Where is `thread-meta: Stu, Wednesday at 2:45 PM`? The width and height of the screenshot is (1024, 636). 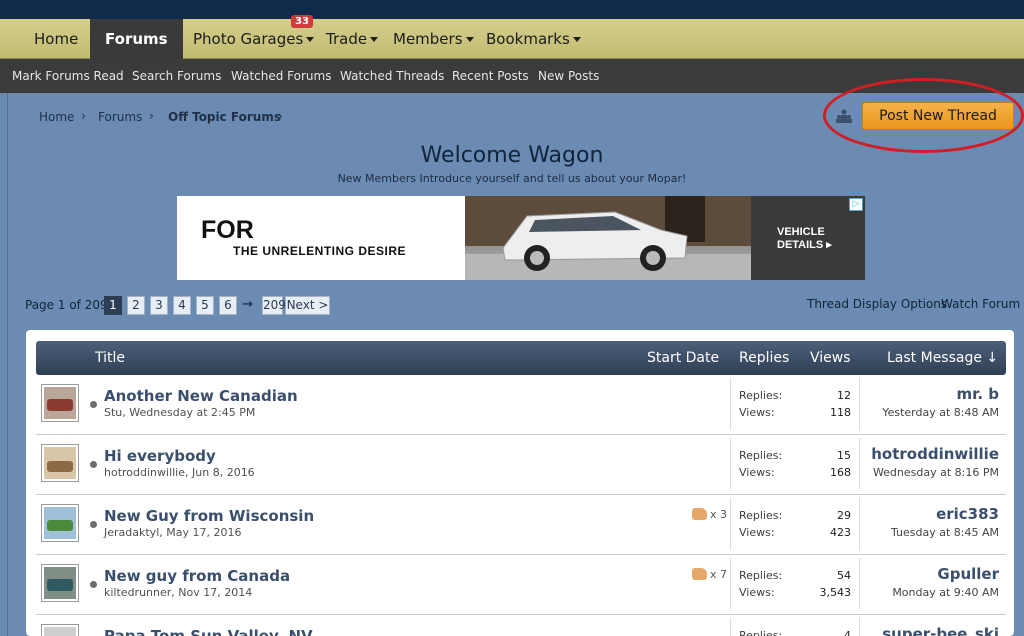
thread-meta: Stu, Wednesday at 2:45 PM is located at coordinates (180, 412).